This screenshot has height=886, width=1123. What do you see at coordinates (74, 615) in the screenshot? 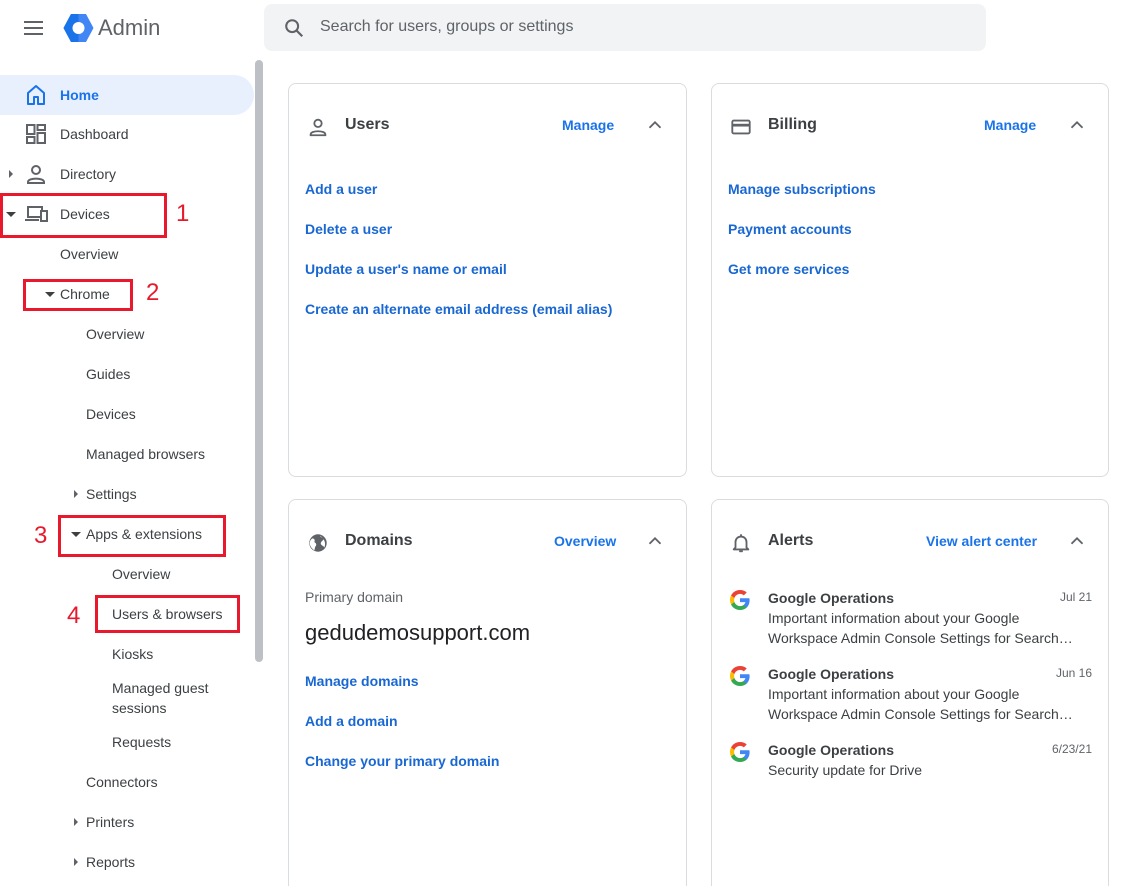
I see `step-number-4: 4` at bounding box center [74, 615].